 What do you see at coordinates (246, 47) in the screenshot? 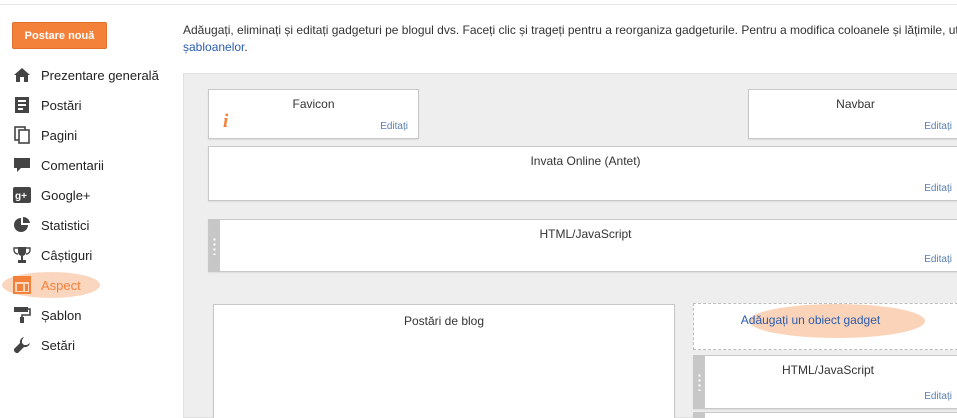
I see `description-suffix: .` at bounding box center [246, 47].